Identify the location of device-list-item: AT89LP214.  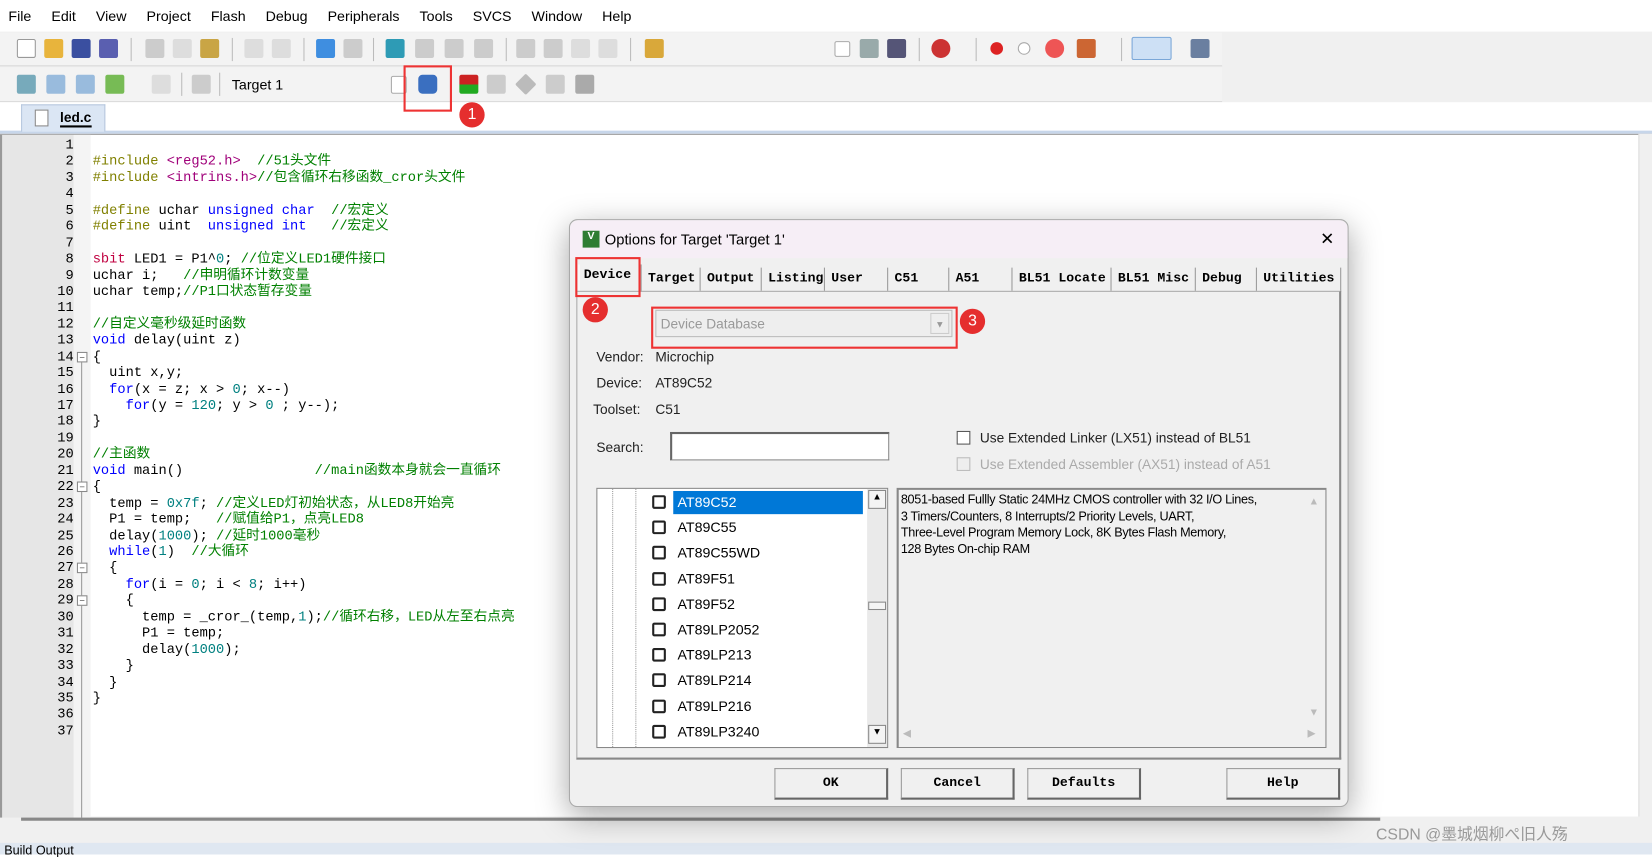
(714, 680).